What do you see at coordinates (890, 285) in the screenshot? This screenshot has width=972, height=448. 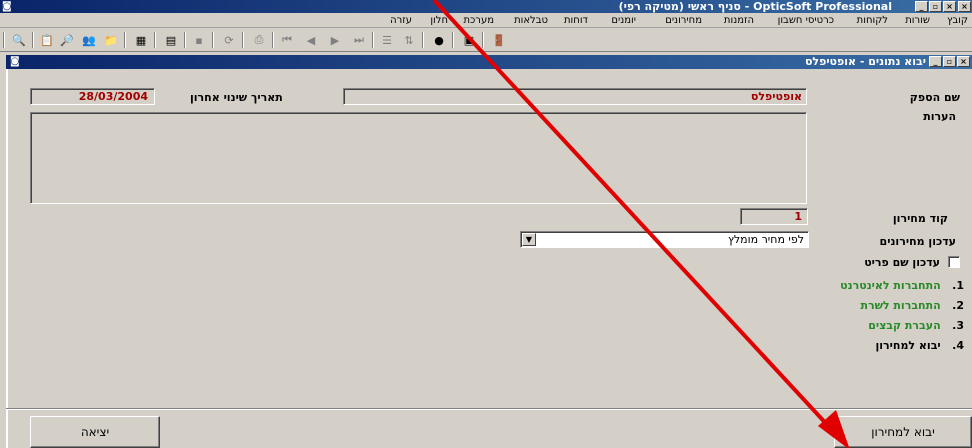 I see `step-label: התחברות לאינטרנט` at bounding box center [890, 285].